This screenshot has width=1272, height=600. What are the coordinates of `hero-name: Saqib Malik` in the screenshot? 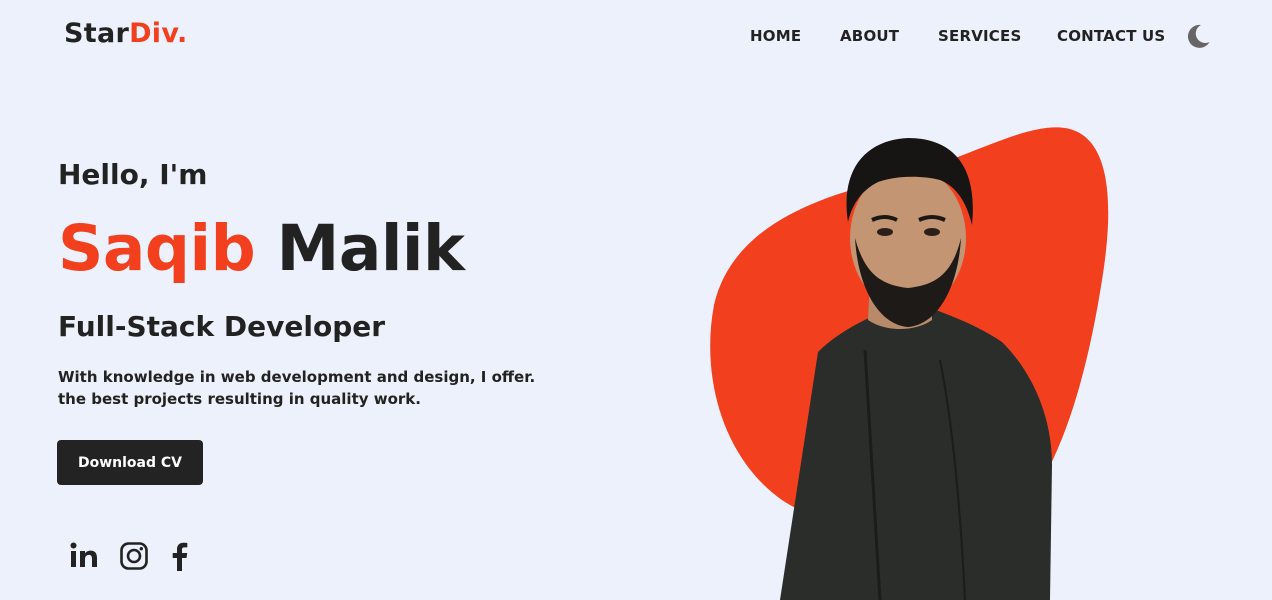 It's located at (261, 248).